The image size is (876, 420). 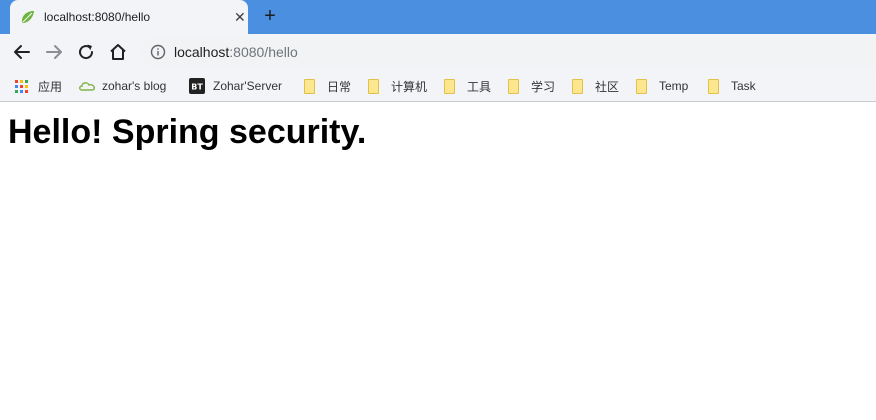 What do you see at coordinates (674, 86) in the screenshot?
I see `bookmark-label: Temp` at bounding box center [674, 86].